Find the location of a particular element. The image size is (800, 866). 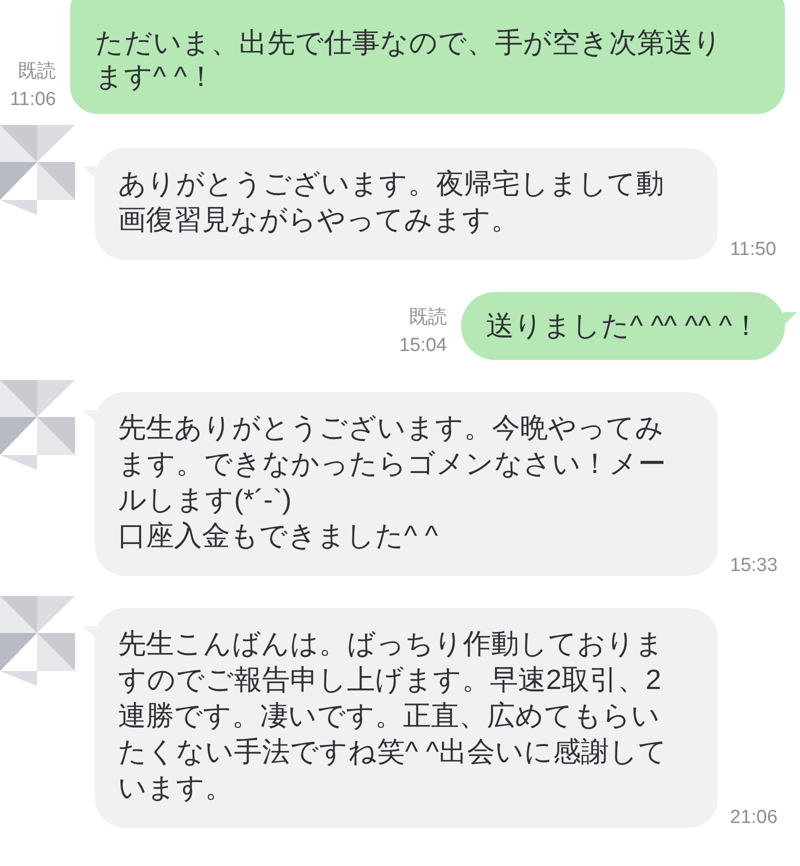

timestamp: 15:04 is located at coordinates (423, 346).